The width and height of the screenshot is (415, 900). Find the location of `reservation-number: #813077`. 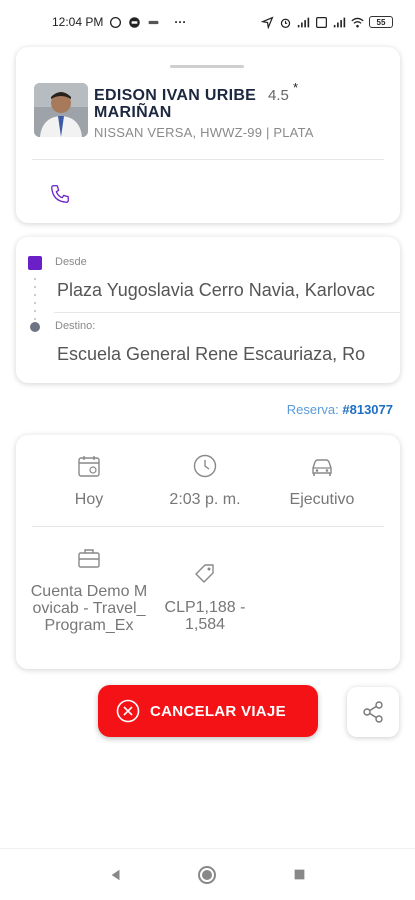

reservation-number: #813077 is located at coordinates (367, 409).